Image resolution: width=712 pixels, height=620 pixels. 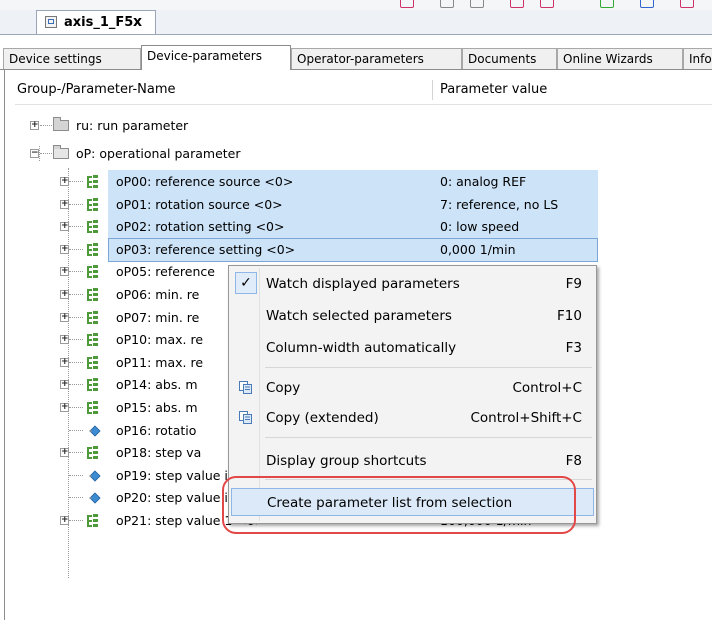 What do you see at coordinates (509, 58) in the screenshot?
I see `tab-documents: Documents` at bounding box center [509, 58].